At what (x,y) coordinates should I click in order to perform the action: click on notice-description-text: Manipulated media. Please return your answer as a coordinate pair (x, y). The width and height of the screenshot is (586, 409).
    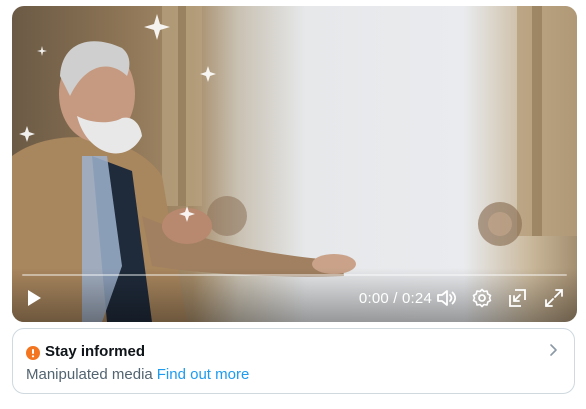
    Looking at the image, I should click on (89, 374).